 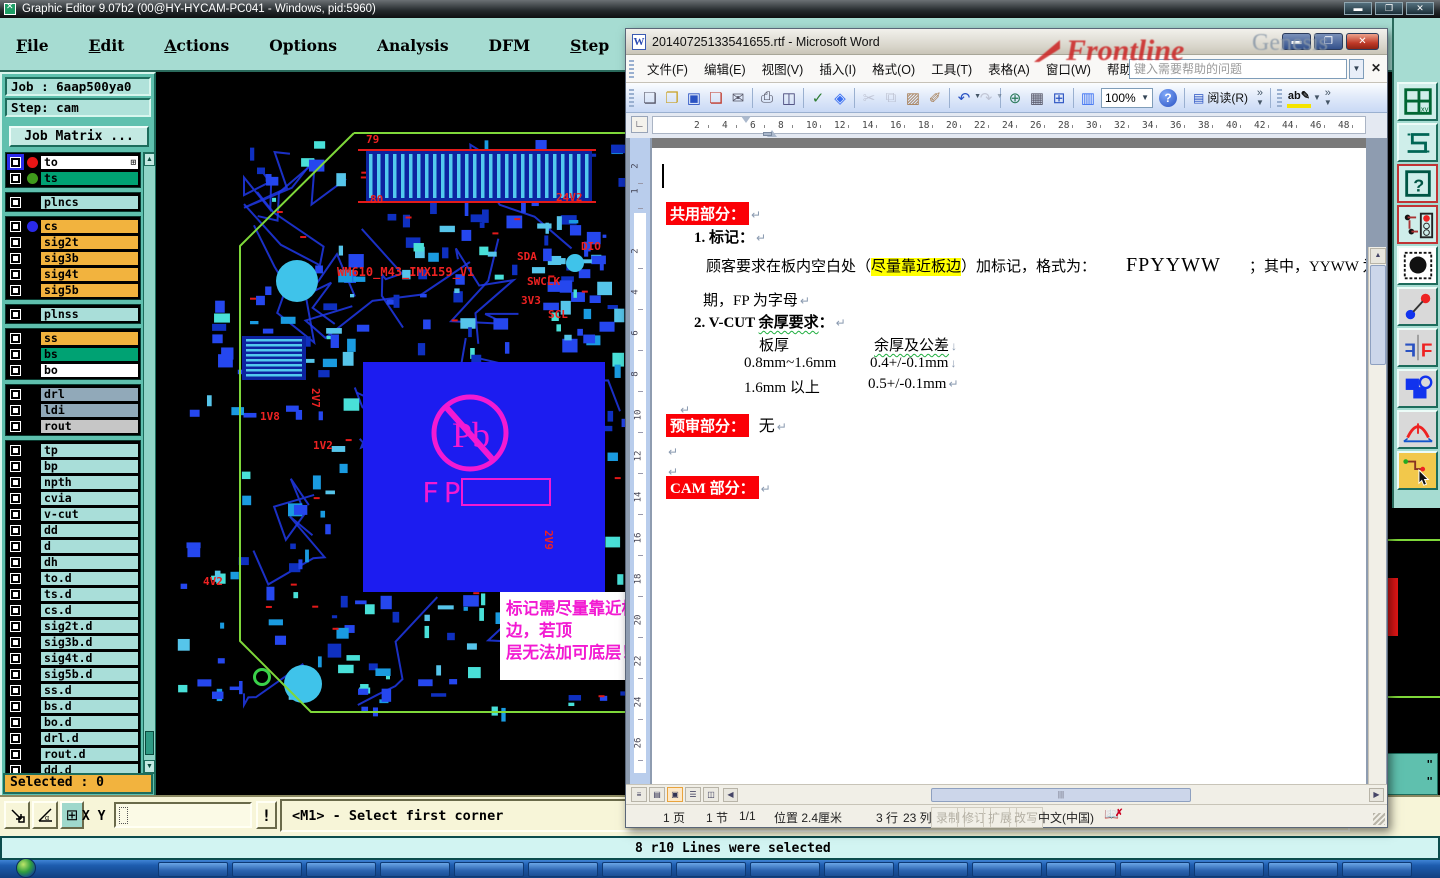 What do you see at coordinates (1389, 8) in the screenshot?
I see `restore-icon: ❐` at bounding box center [1389, 8].